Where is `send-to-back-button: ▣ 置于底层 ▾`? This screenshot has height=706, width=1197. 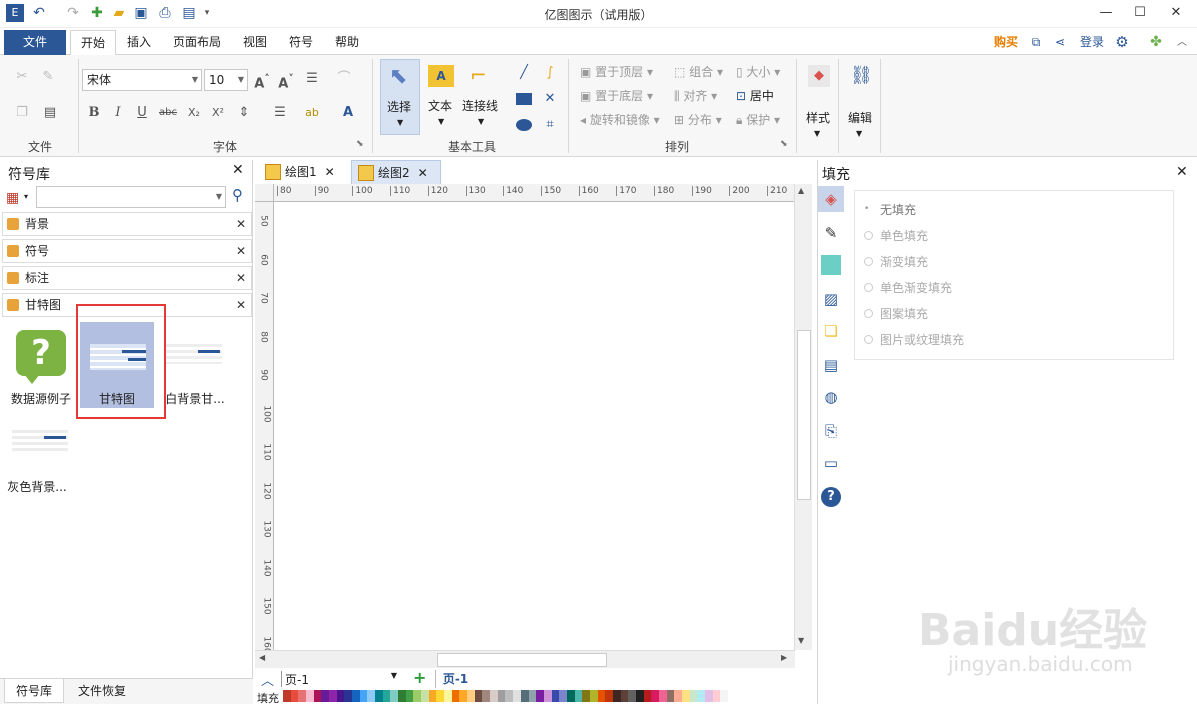
send-to-back-button: ▣ 置于底层 ▾ is located at coordinates (616, 96).